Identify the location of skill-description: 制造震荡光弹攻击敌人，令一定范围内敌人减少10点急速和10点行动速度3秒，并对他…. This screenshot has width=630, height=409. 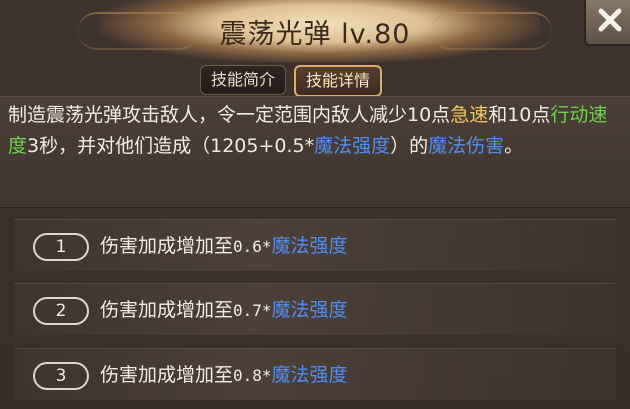
(317, 131).